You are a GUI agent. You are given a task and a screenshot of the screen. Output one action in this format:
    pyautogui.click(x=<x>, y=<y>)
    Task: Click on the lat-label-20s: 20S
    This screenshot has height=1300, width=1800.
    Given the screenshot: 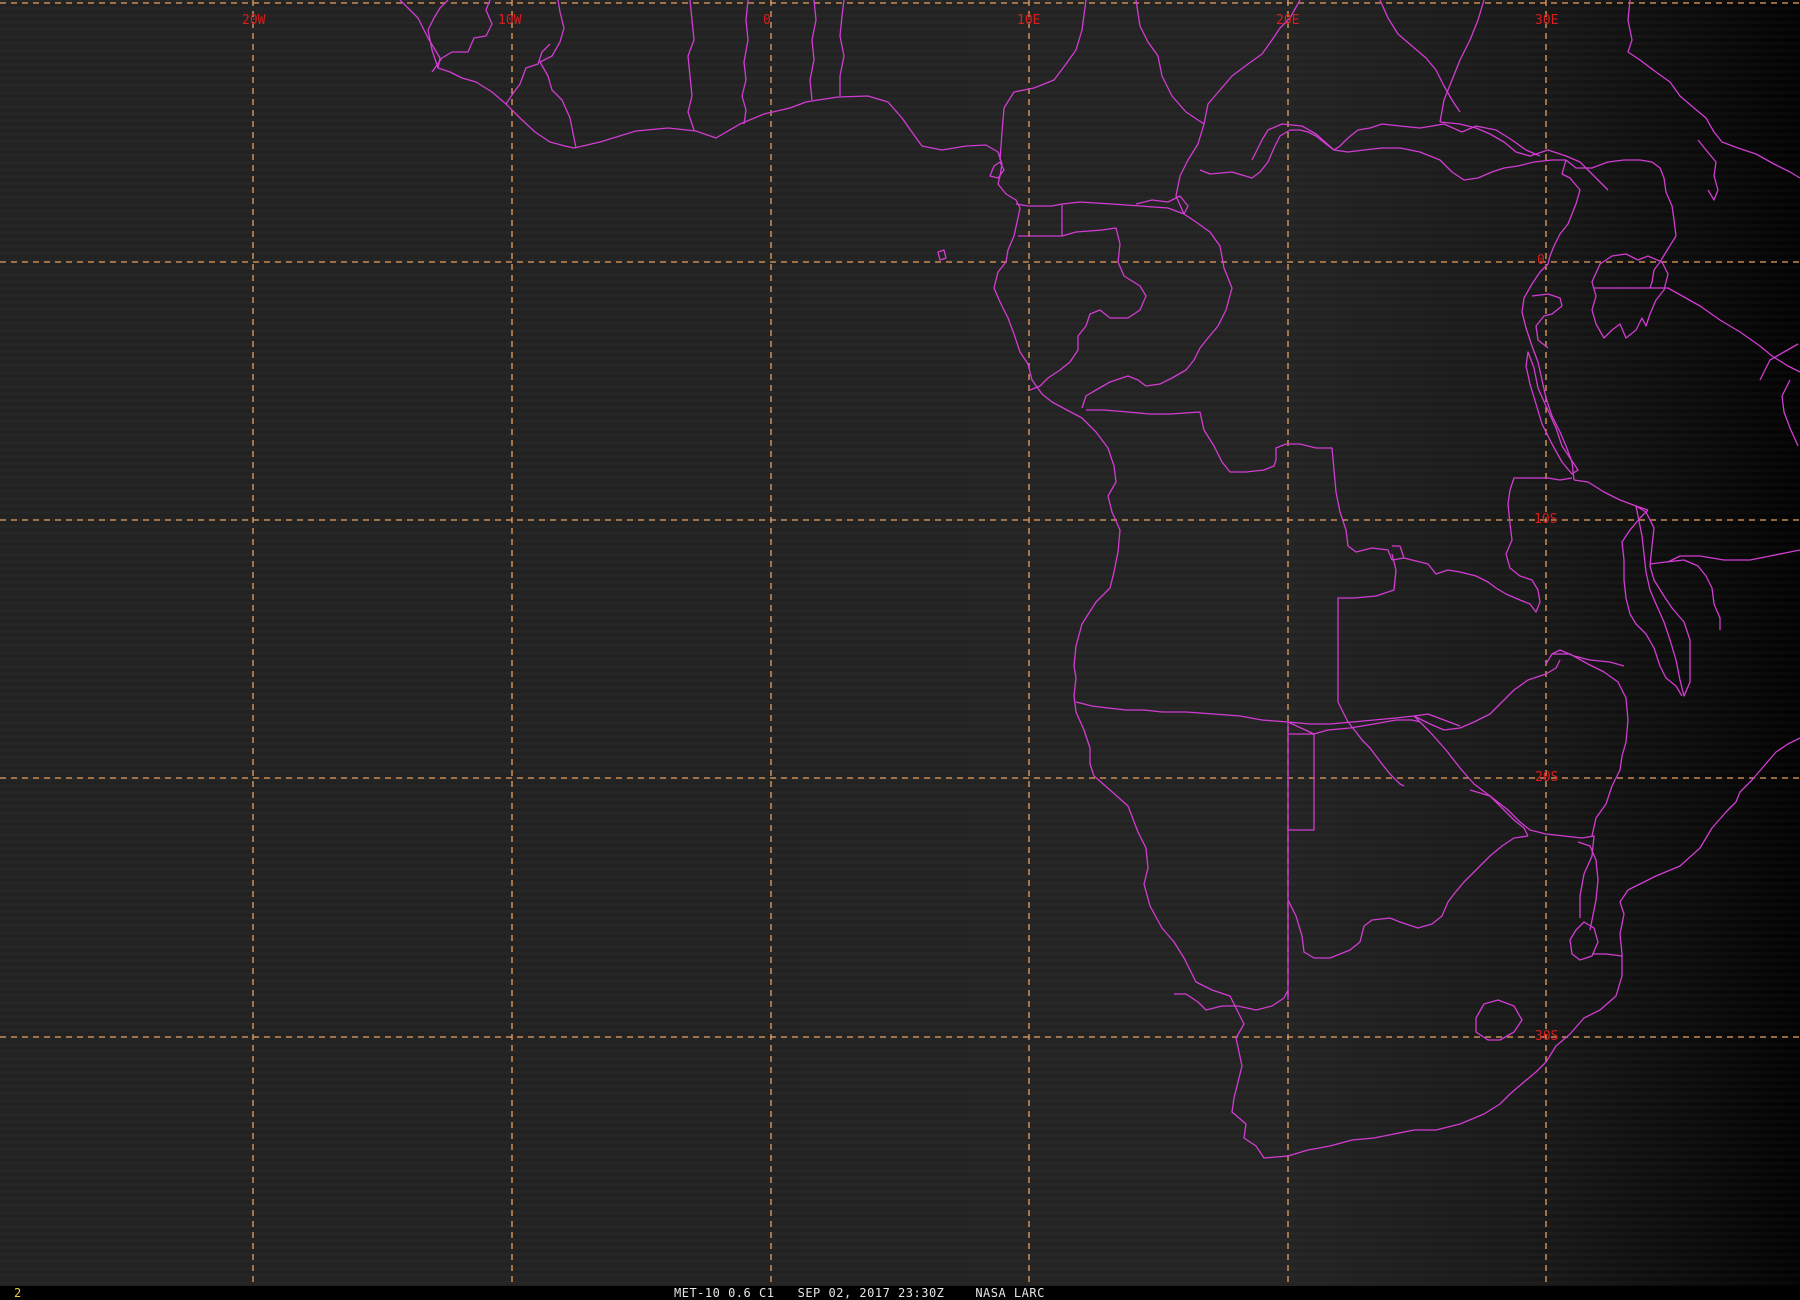 What is the action you would take?
    pyautogui.click(x=1546, y=777)
    